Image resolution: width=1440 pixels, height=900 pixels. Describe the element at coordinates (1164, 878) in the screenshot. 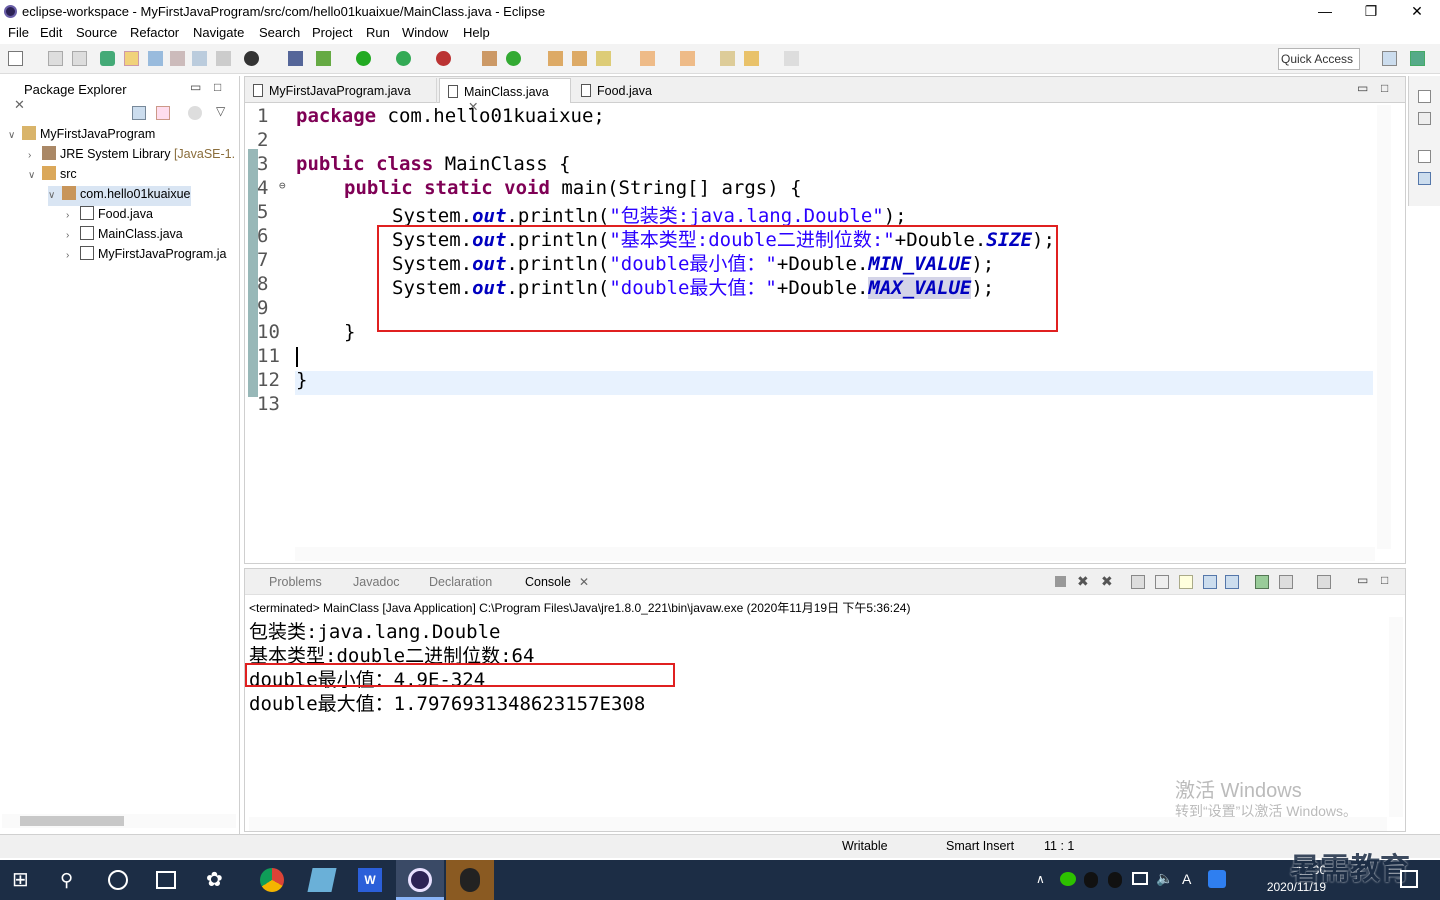

I see `volume-icon: 🔈` at that location.